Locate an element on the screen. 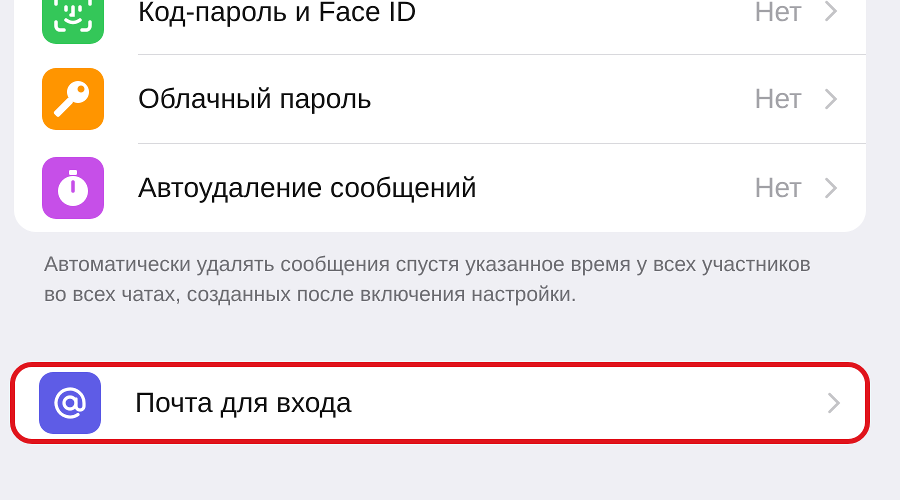 This screenshot has height=500, width=900. settings-row: Почта для входа is located at coordinates (440, 403).